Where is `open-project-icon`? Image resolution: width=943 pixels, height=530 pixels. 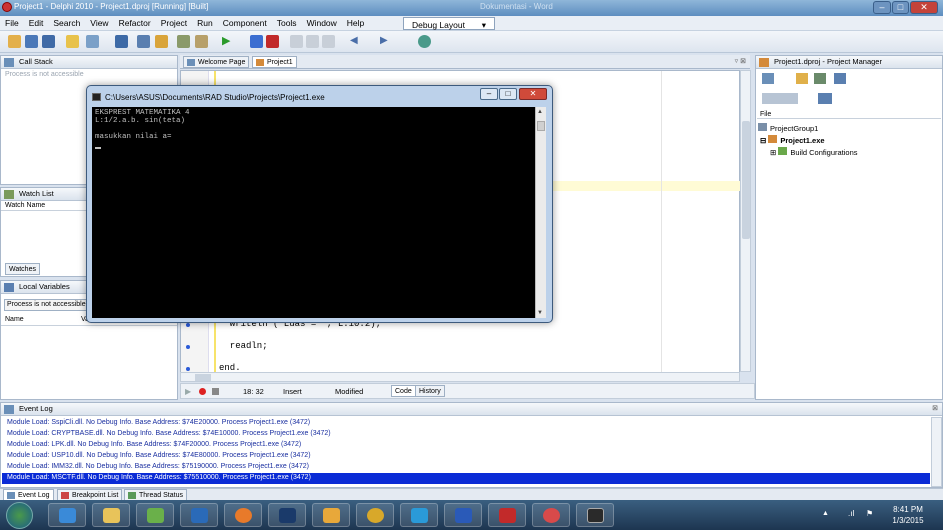
open-project-icon is located at coordinates (161, 41).